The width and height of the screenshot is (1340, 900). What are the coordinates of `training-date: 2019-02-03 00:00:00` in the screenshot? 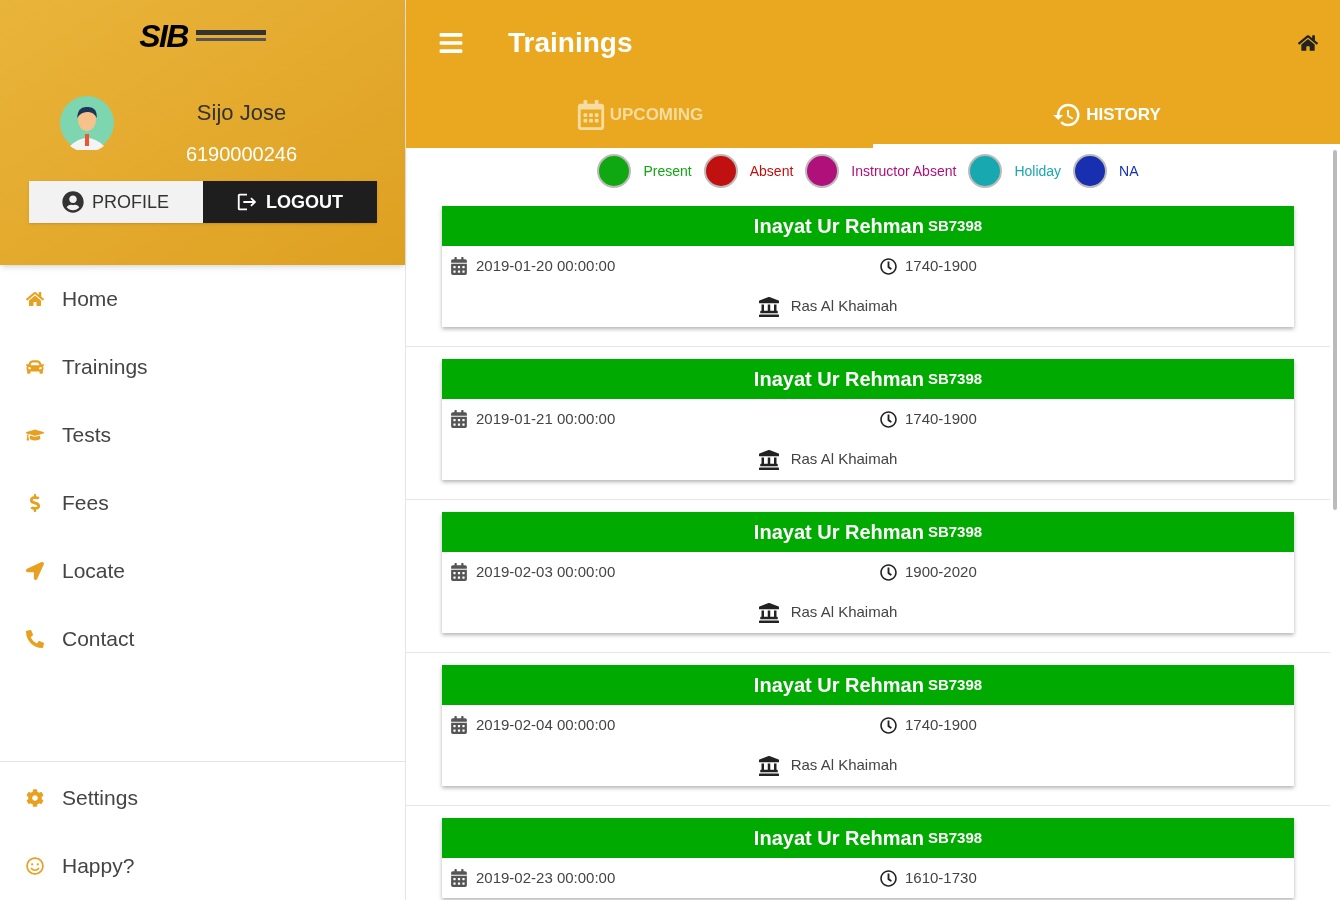 It's located at (546, 571).